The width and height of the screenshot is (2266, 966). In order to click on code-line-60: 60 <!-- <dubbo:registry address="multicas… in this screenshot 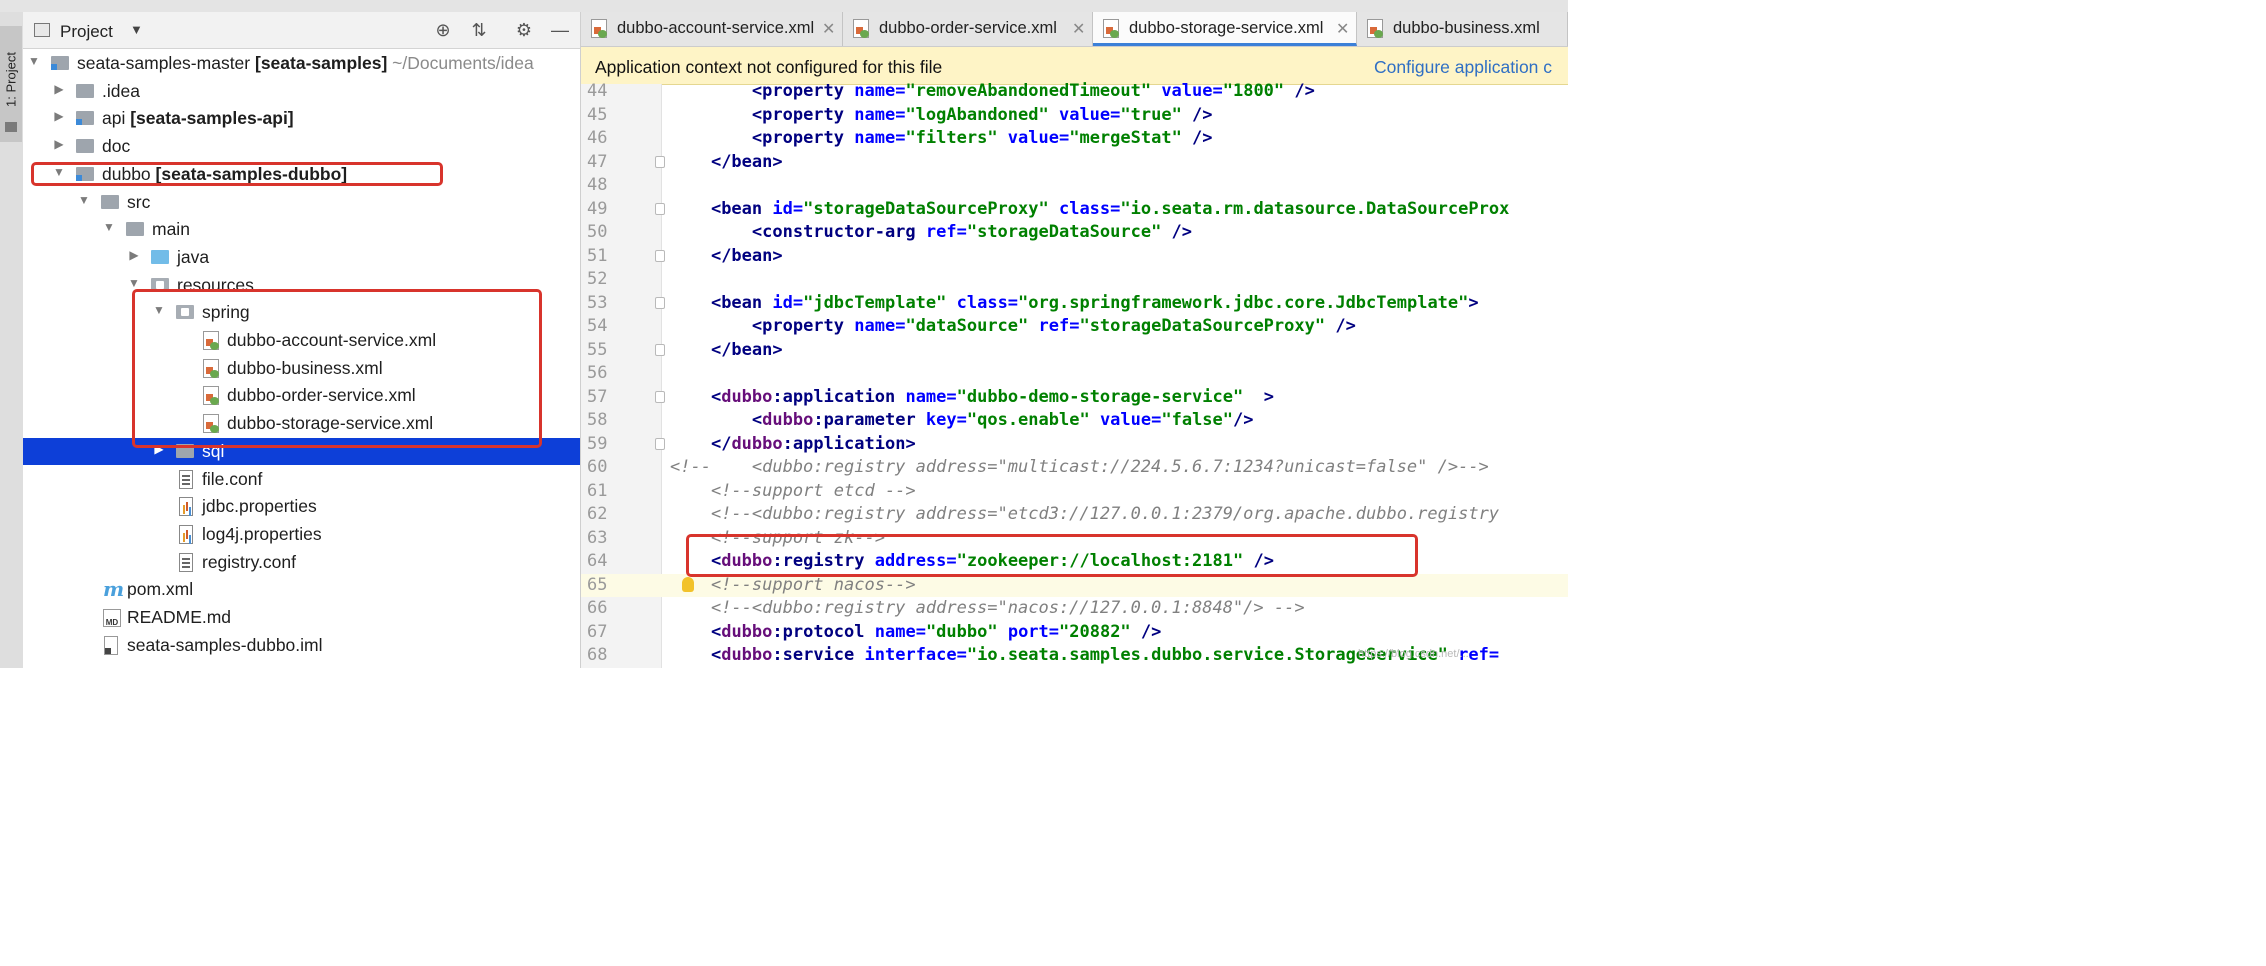, I will do `click(1074, 468)`.